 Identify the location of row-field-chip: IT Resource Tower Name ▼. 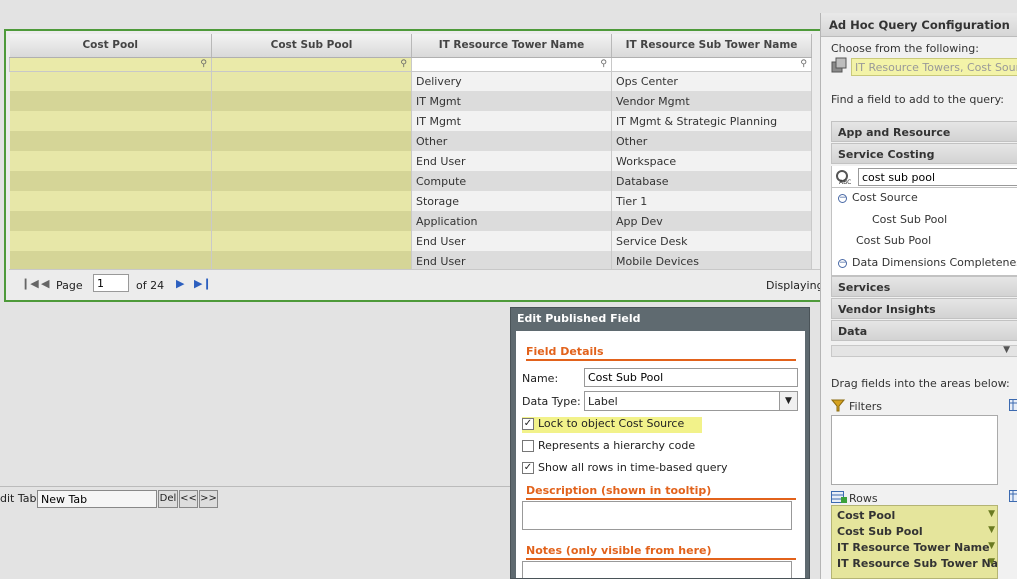
(917, 547).